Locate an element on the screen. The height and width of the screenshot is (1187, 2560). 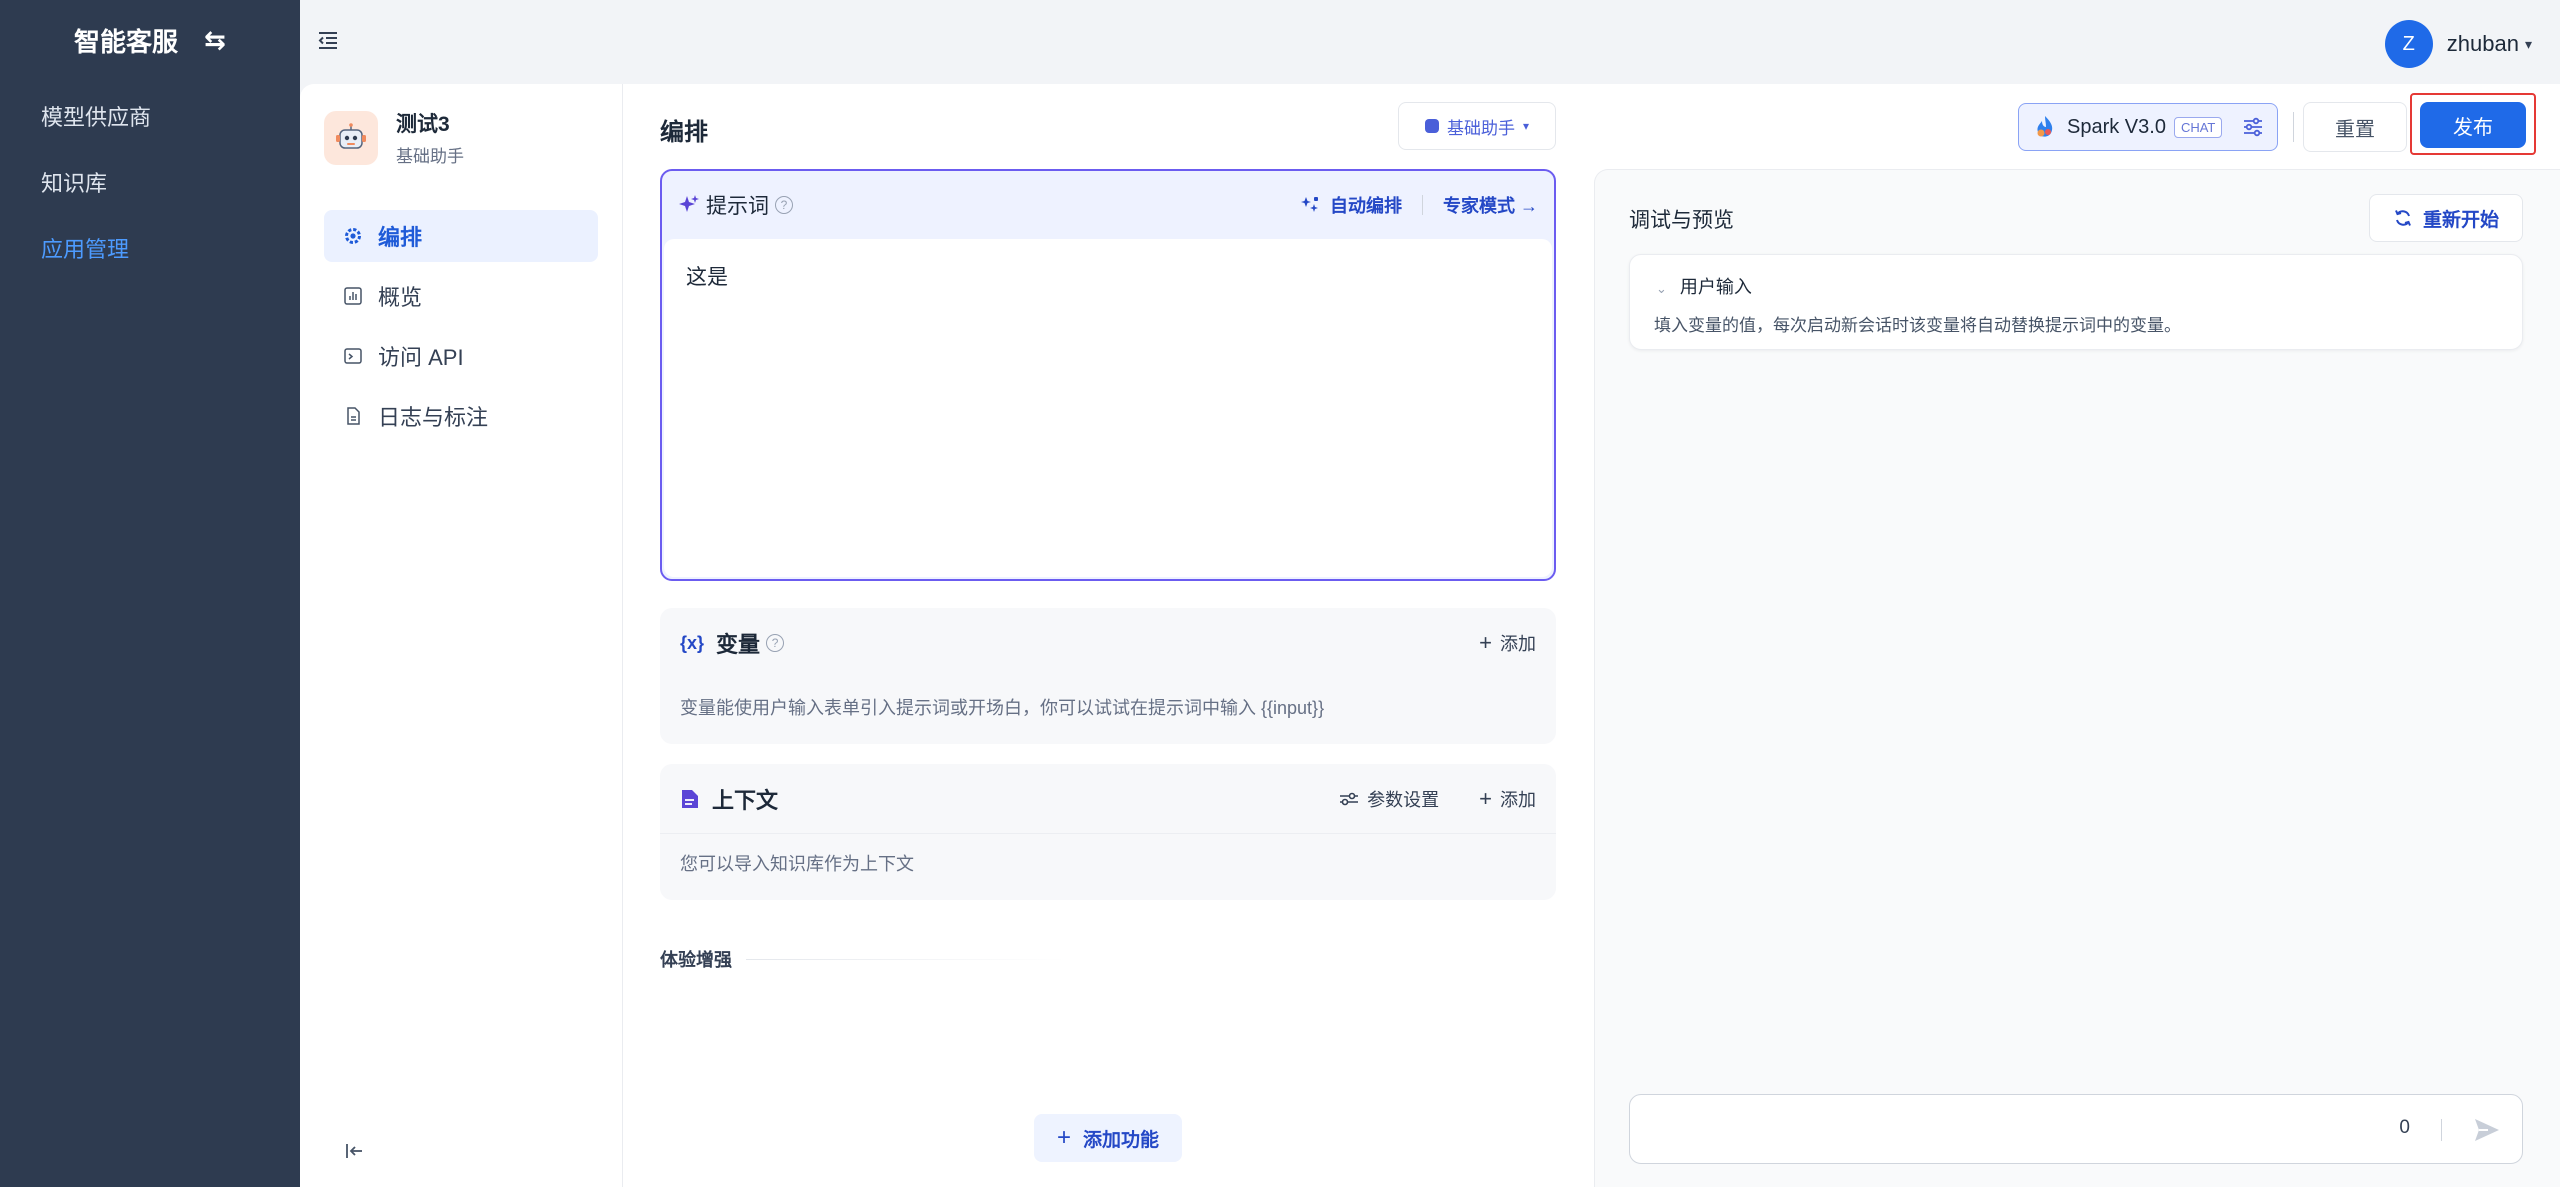
enhance-label: 体验增强 is located at coordinates (696, 960).